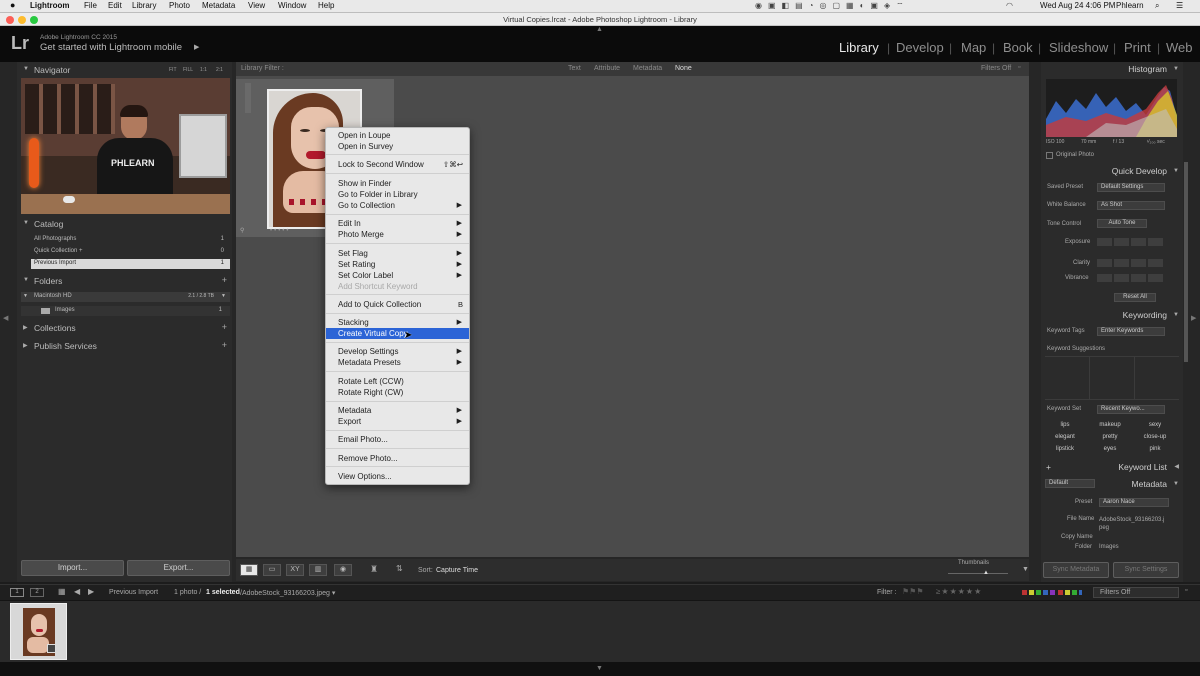 The image size is (1200, 676). I want to click on module-print: Print, so click(1137, 47).